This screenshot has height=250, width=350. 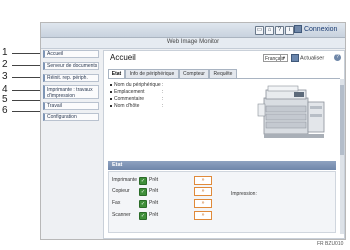 What do you see at coordinates (121, 215) in the screenshot?
I see `status-row-label: Scanner` at bounding box center [121, 215].